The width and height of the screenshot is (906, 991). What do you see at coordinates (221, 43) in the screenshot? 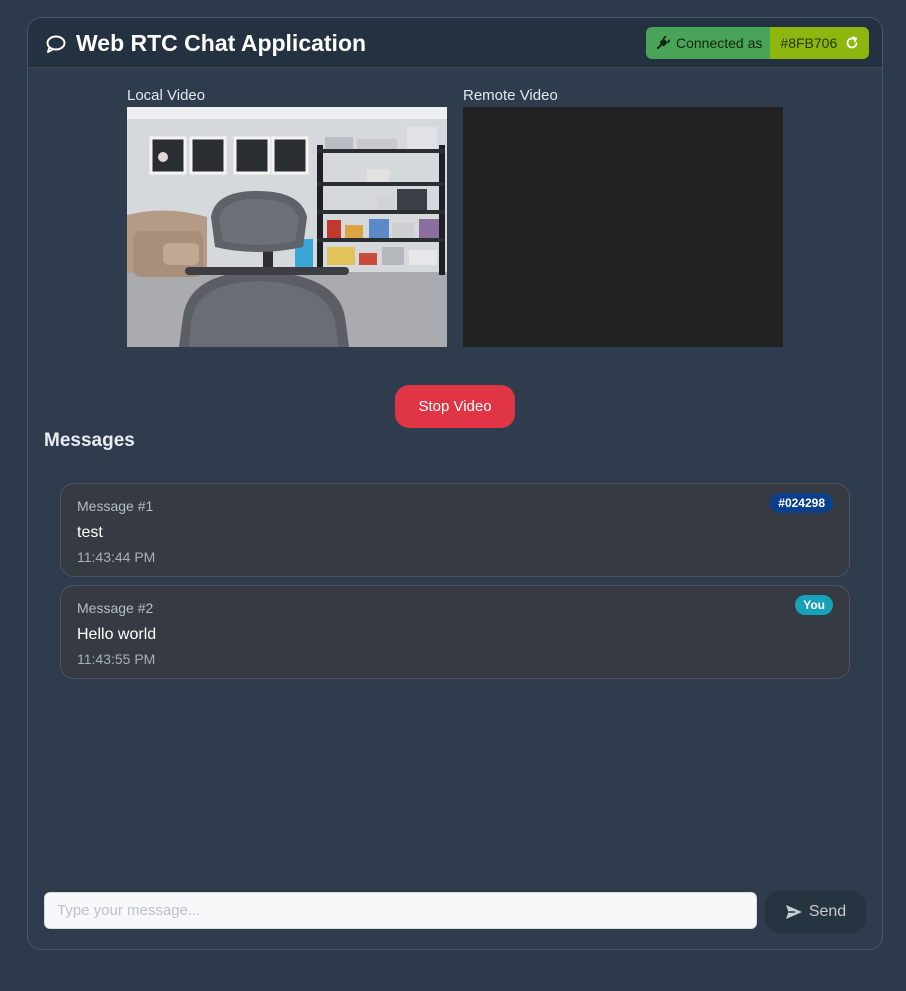
I see `page-title: Web RTC Chat Application` at bounding box center [221, 43].